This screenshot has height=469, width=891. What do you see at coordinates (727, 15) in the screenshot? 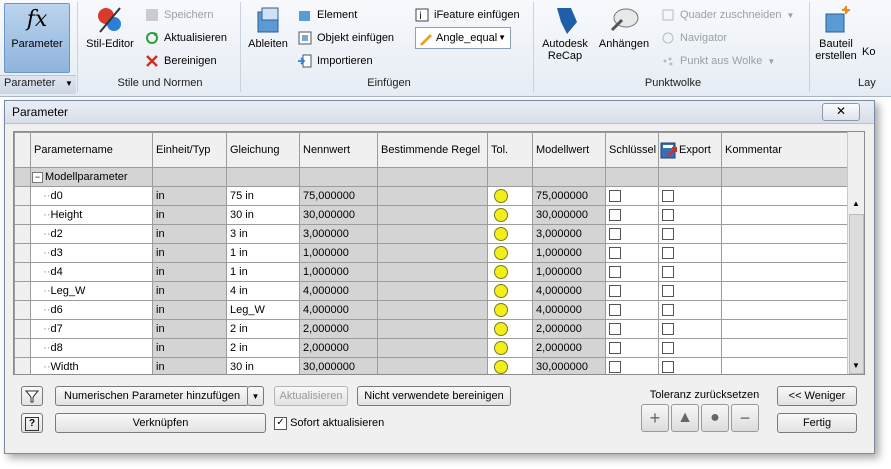
I see `quader-zuschneiden-button: Quader zuschneiden ▼` at bounding box center [727, 15].